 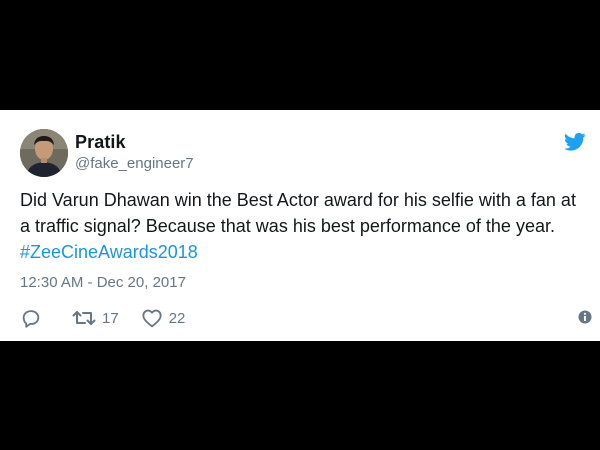 I want to click on avatar, so click(x=44, y=153).